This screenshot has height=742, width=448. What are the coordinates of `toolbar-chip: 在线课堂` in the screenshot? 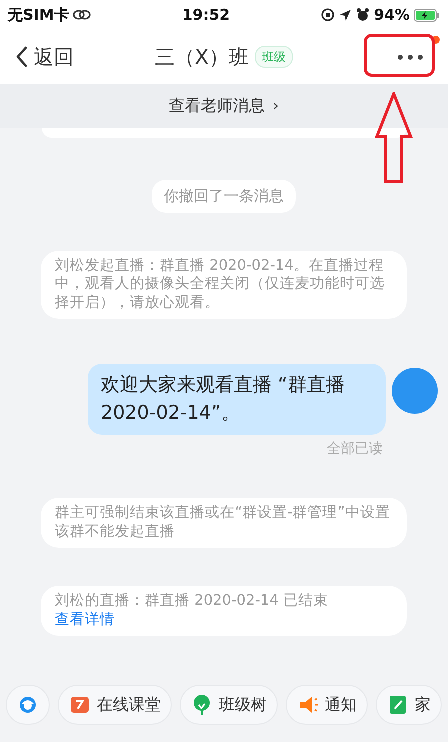 It's located at (115, 705).